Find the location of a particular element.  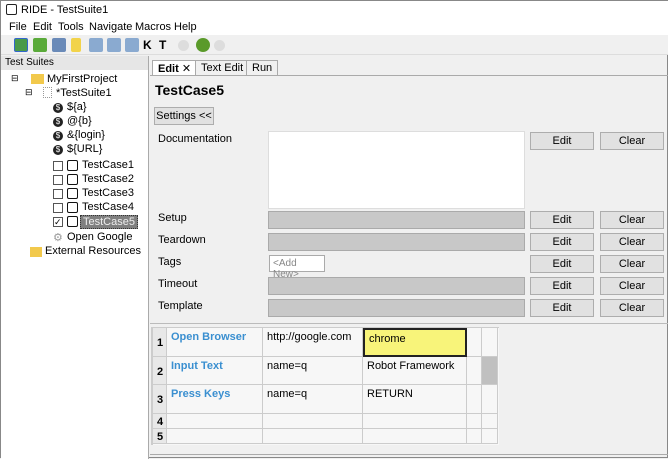

resources-icon is located at coordinates (76, 45).